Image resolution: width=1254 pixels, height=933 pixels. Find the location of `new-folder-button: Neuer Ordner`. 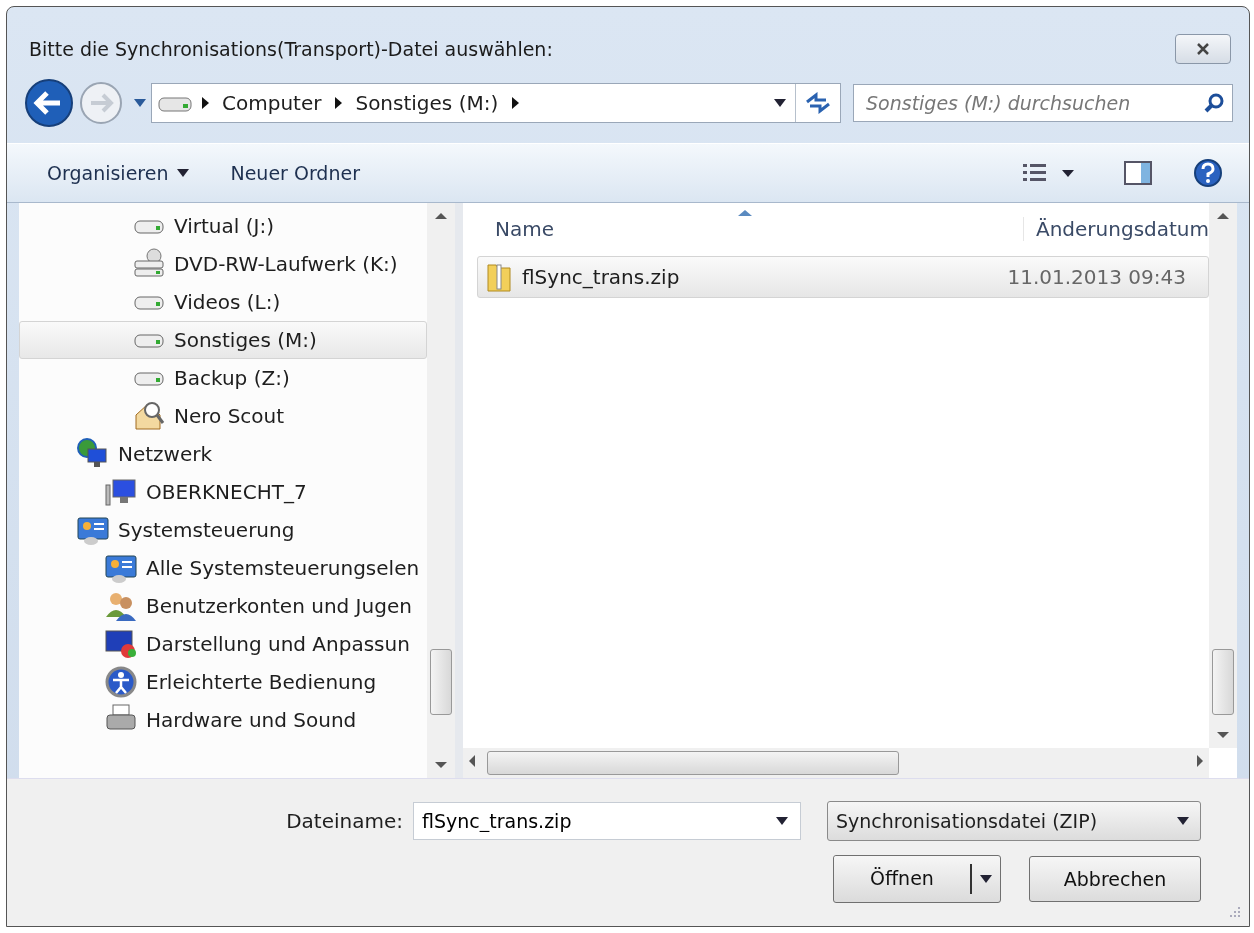

new-folder-button: Neuer Ordner is located at coordinates (295, 173).